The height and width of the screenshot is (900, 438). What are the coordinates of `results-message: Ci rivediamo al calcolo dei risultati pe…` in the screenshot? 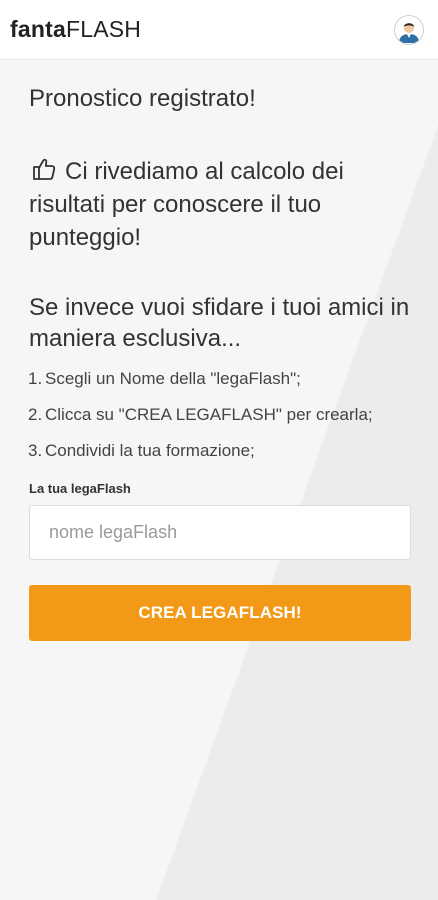 It's located at (220, 204).